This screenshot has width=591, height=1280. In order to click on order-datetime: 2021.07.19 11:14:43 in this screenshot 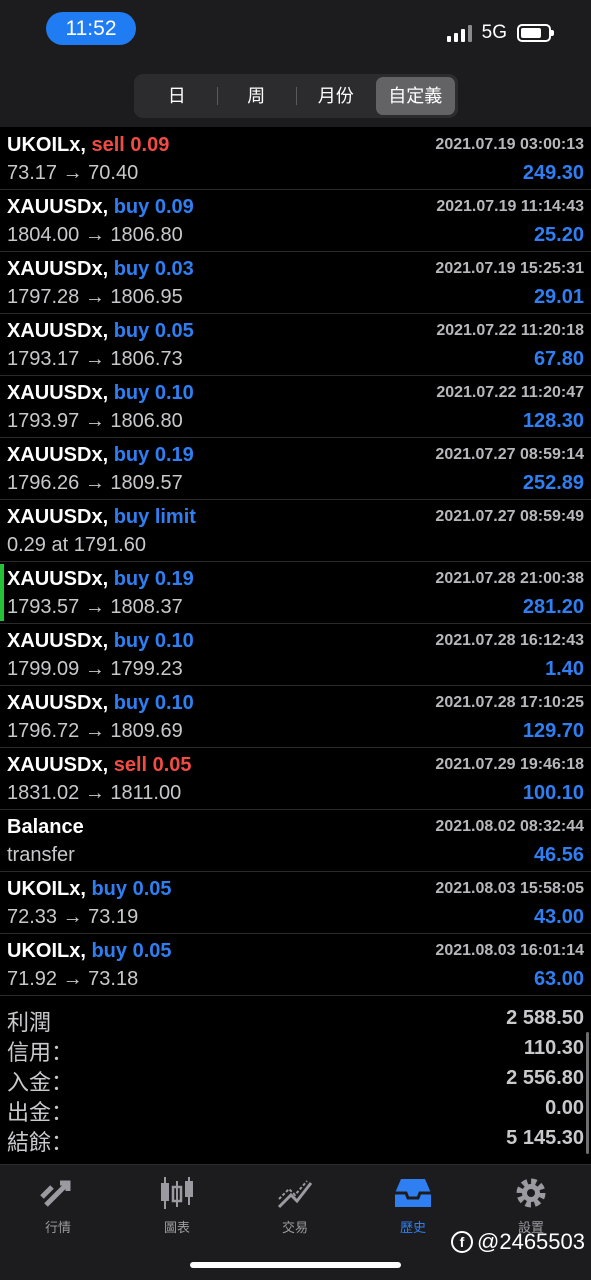, I will do `click(510, 206)`.